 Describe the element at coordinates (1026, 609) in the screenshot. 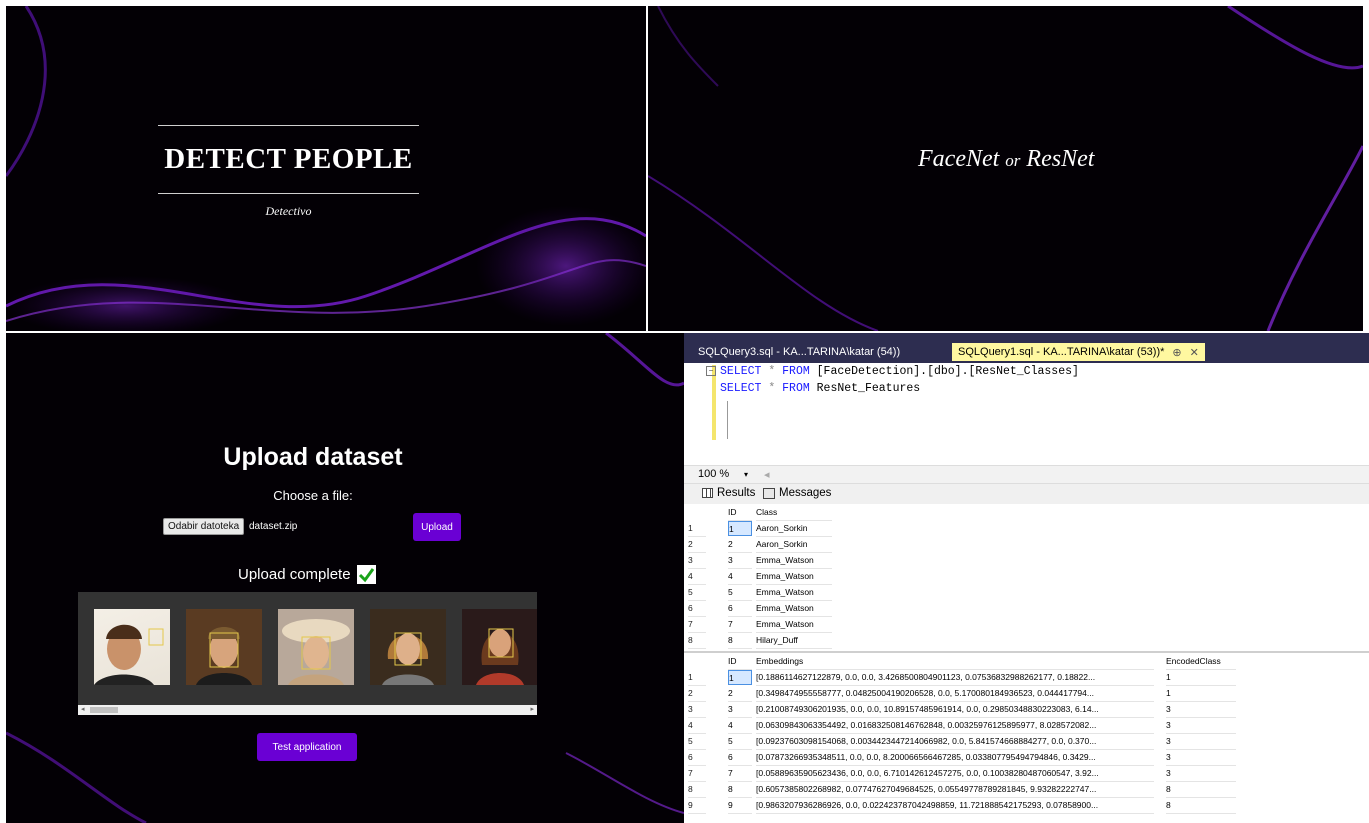

I see `table-row: 6 6 Emma_Watson` at that location.